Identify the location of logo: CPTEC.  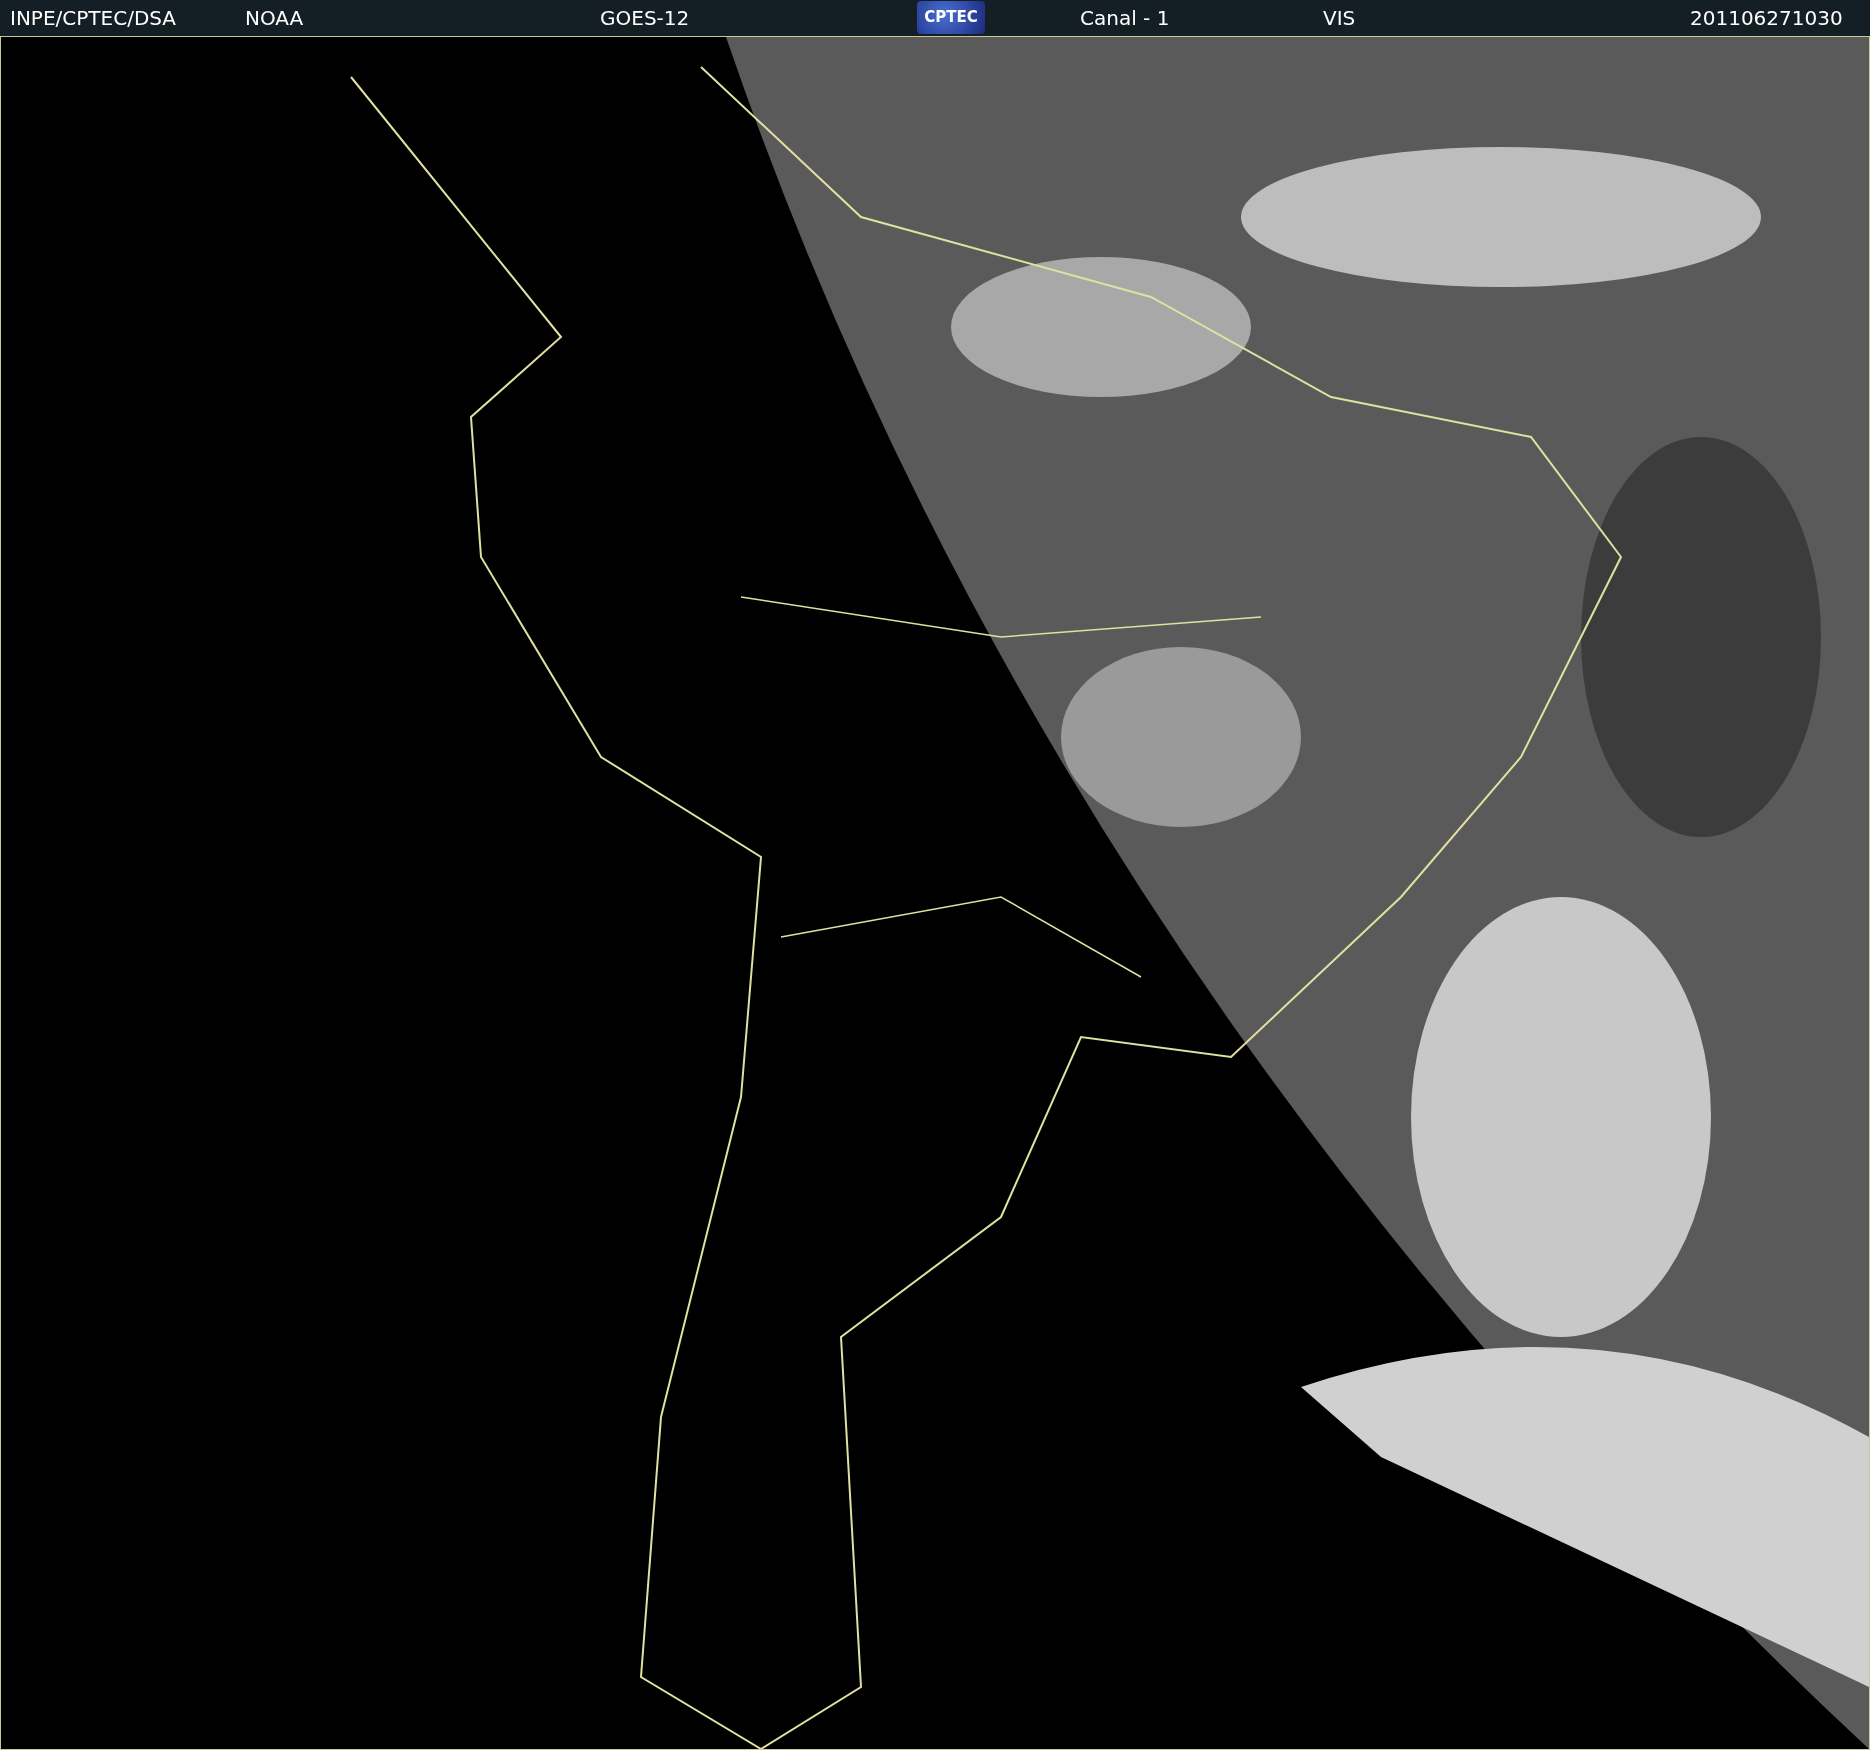
(951, 17).